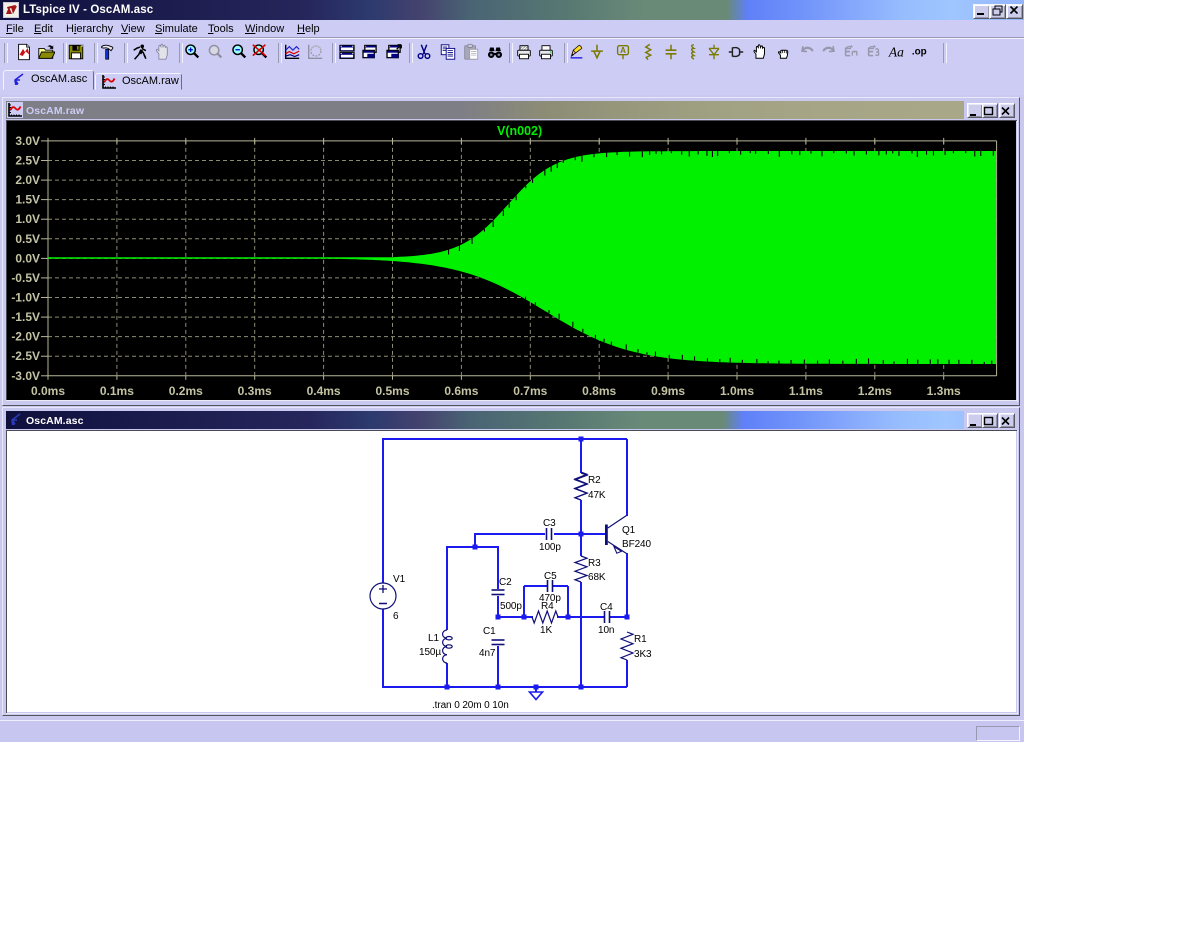  Describe the element at coordinates (487, 653) in the screenshot. I see `svg-text: 4n7` at that location.